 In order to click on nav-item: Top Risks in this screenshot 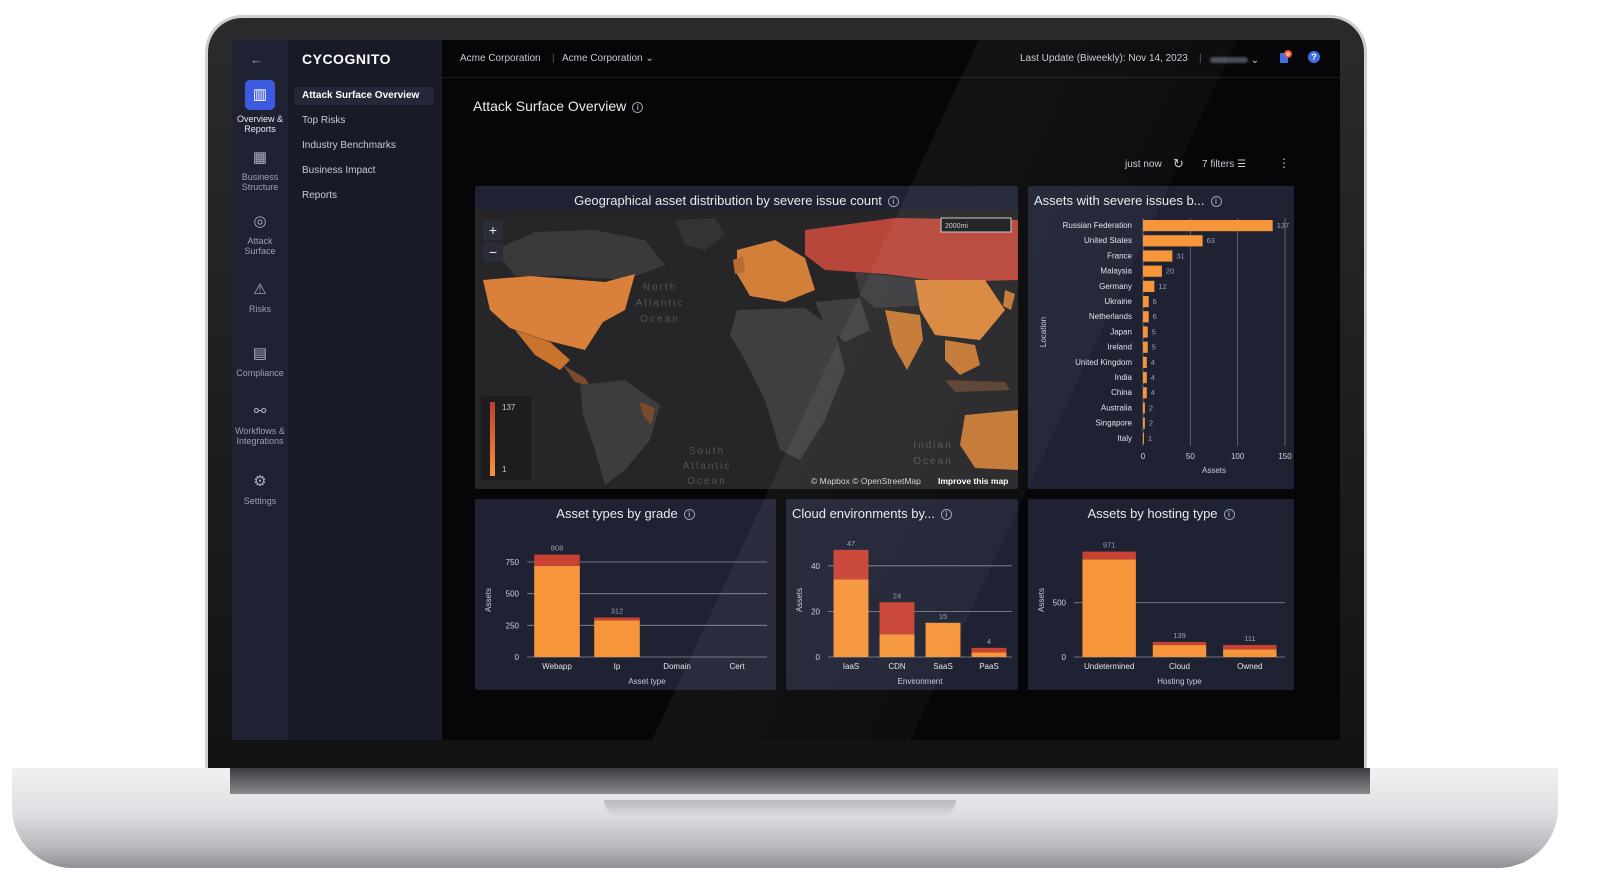, I will do `click(364, 121)`.